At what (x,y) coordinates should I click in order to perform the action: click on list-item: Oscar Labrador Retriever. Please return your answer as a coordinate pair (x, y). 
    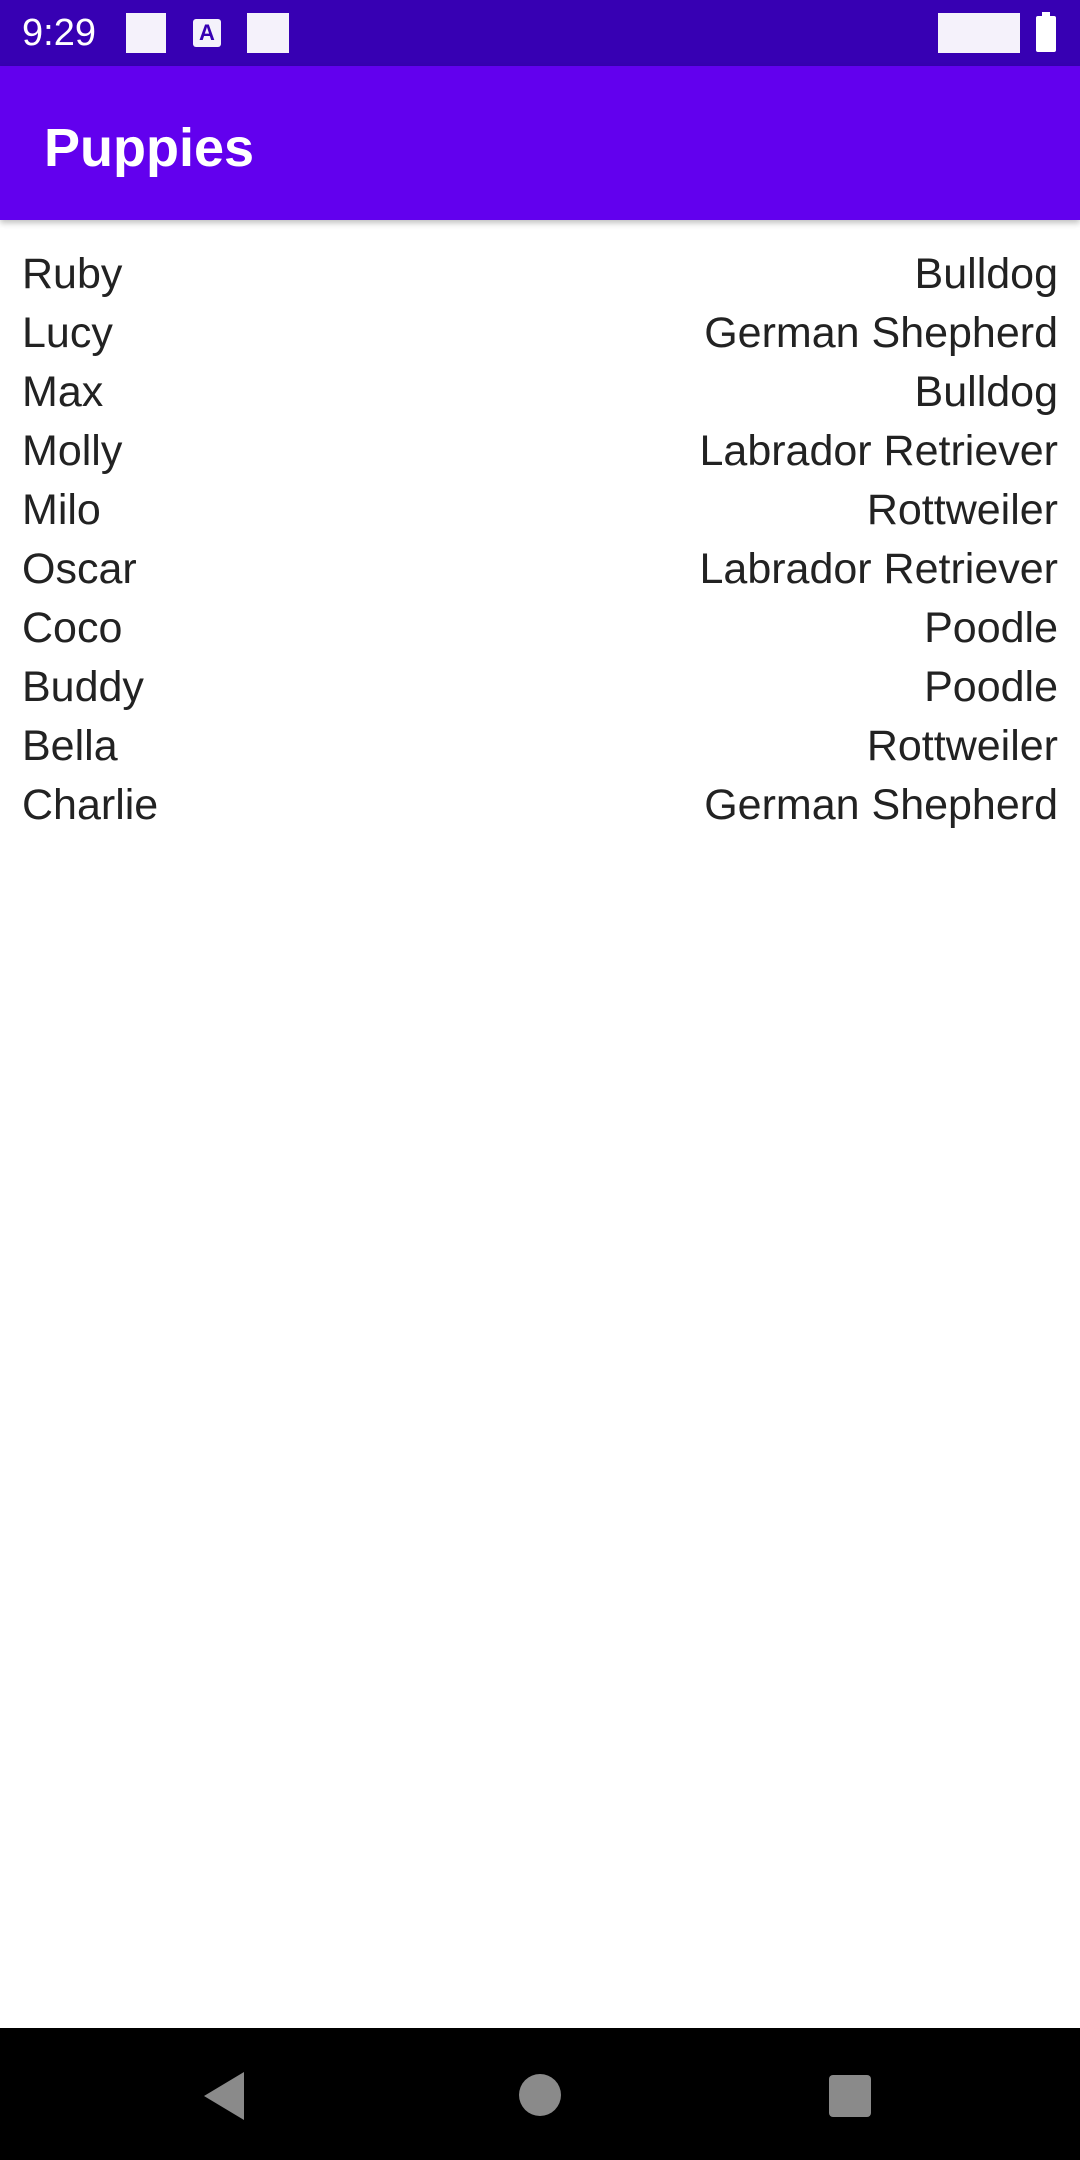
    Looking at the image, I should click on (540, 569).